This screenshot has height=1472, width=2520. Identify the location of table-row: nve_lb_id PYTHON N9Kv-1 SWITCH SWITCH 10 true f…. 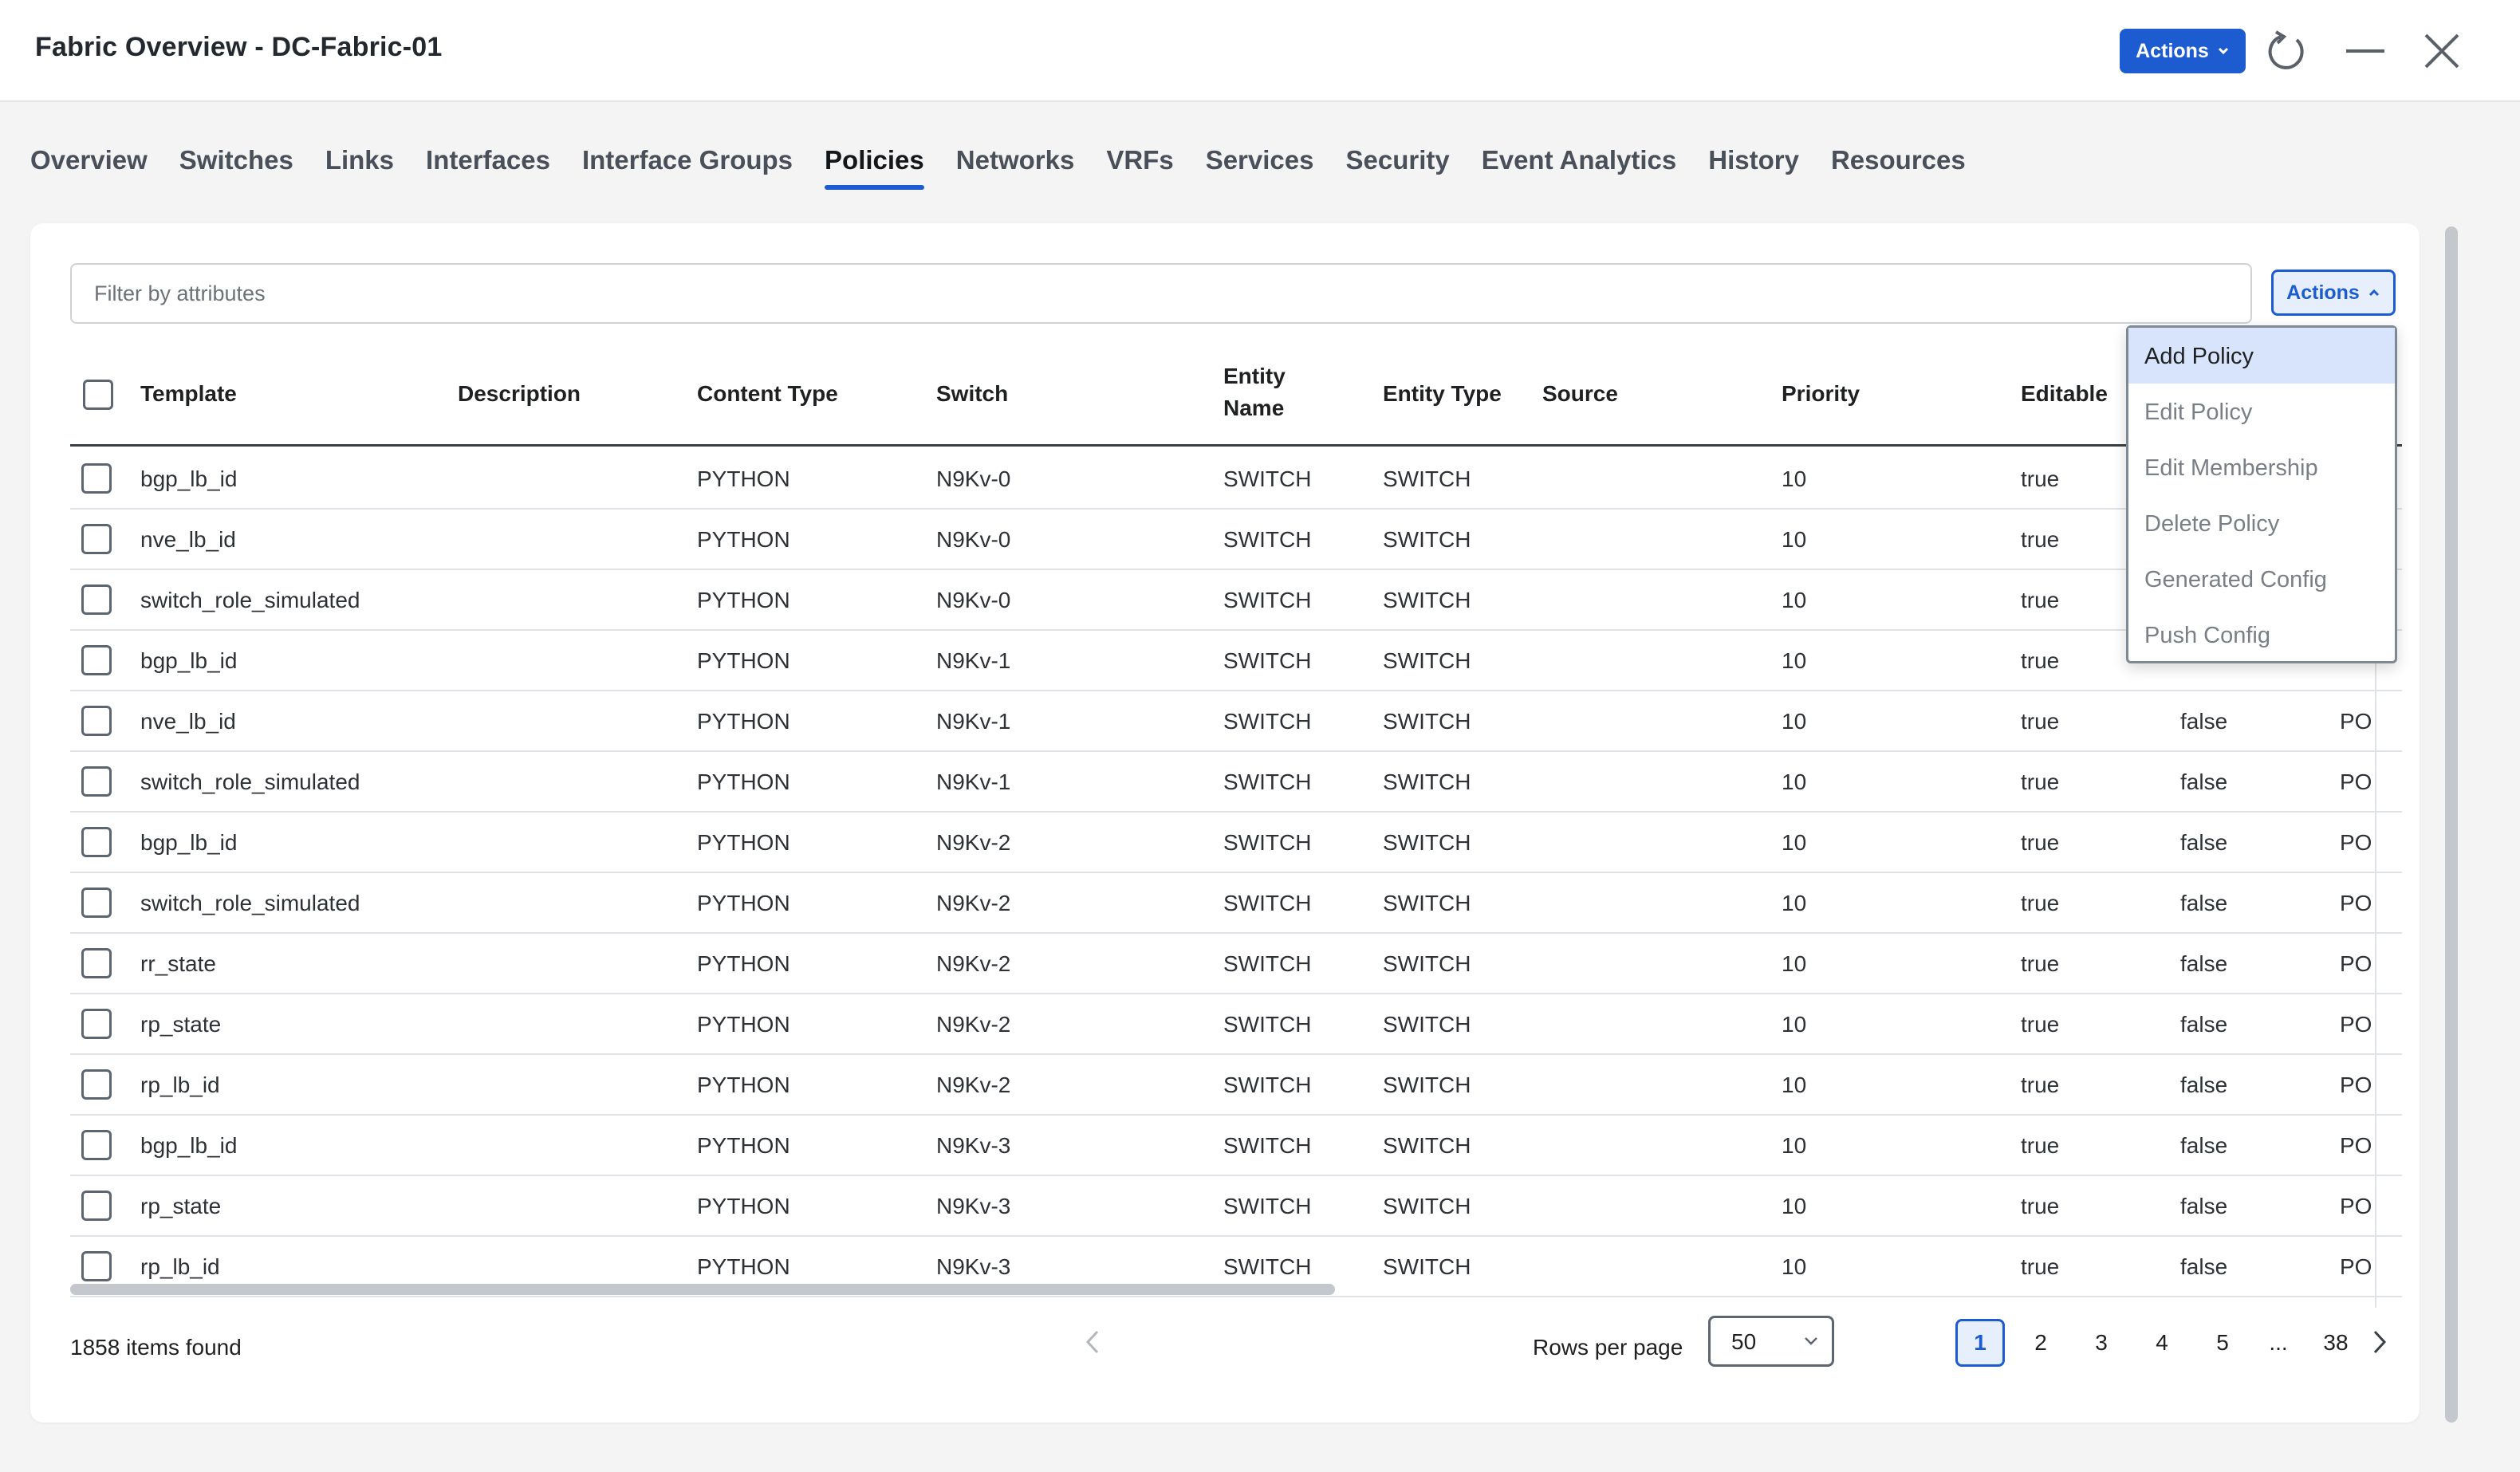
(1236, 721).